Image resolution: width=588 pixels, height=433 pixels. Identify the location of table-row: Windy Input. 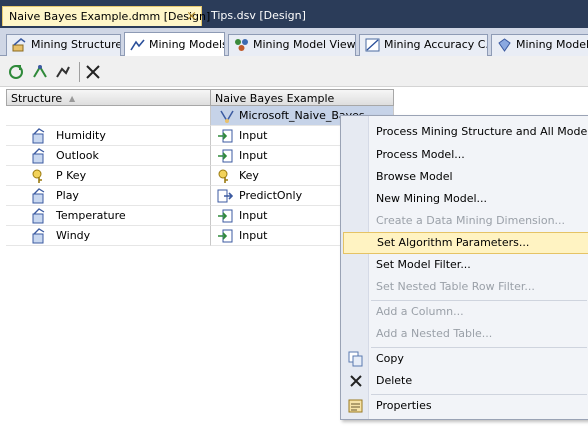
(200, 236).